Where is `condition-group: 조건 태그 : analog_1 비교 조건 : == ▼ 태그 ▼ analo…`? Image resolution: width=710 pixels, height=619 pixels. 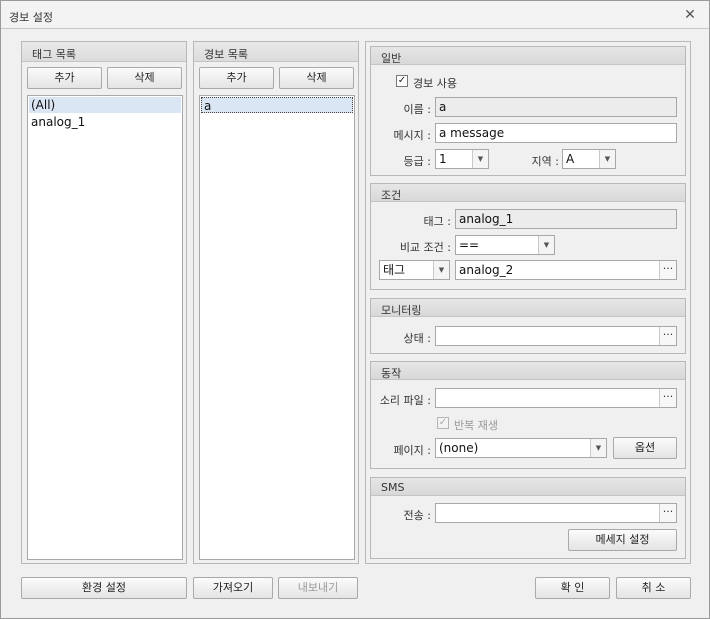 condition-group: 조건 태그 : analog_1 비교 조건 : == ▼ 태그 ▼ analo… is located at coordinates (528, 236).